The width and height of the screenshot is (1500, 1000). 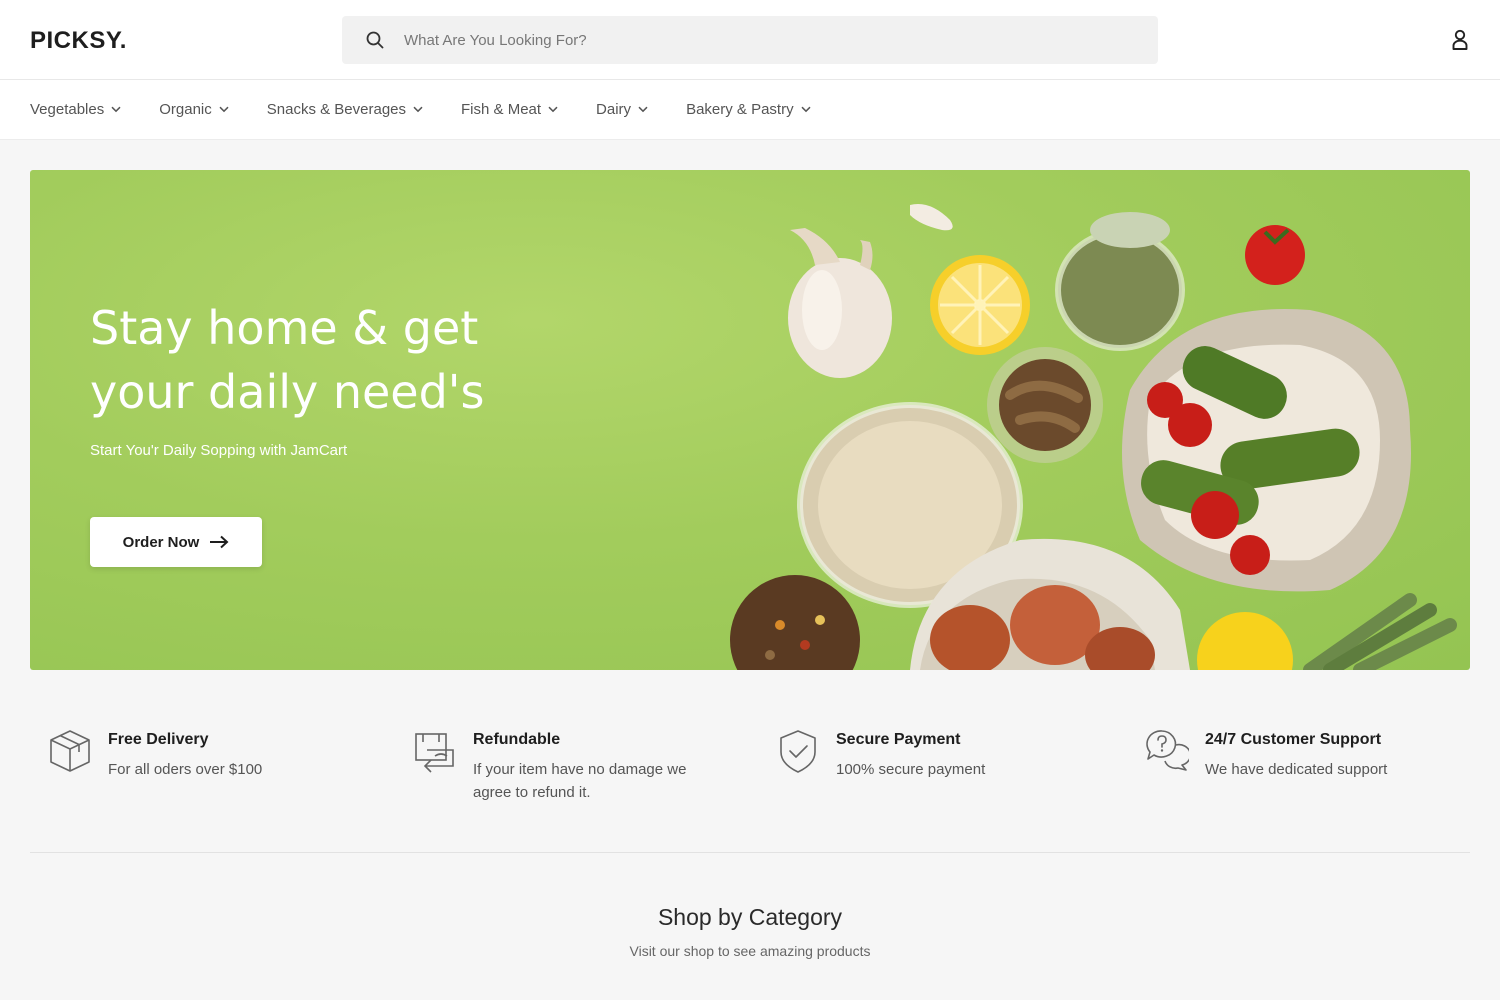 I want to click on lemon-image, so click(x=980, y=305).